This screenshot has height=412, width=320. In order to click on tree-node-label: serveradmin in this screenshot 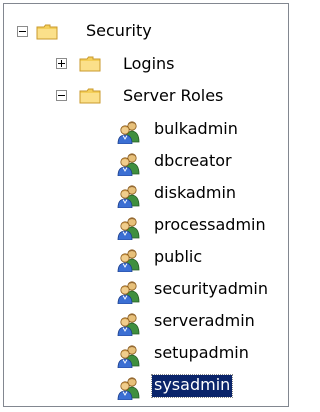, I will do `click(204, 322)`.